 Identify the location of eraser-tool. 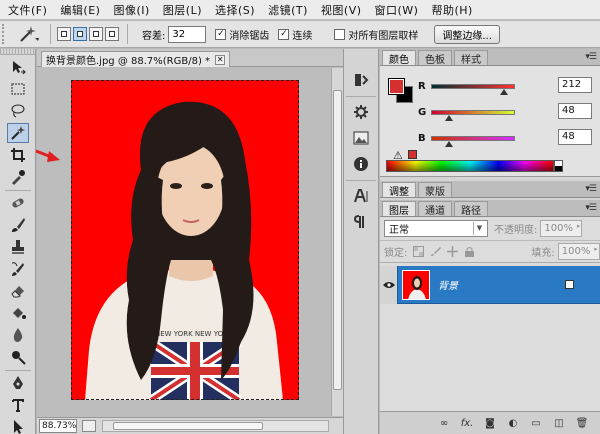
(18, 291).